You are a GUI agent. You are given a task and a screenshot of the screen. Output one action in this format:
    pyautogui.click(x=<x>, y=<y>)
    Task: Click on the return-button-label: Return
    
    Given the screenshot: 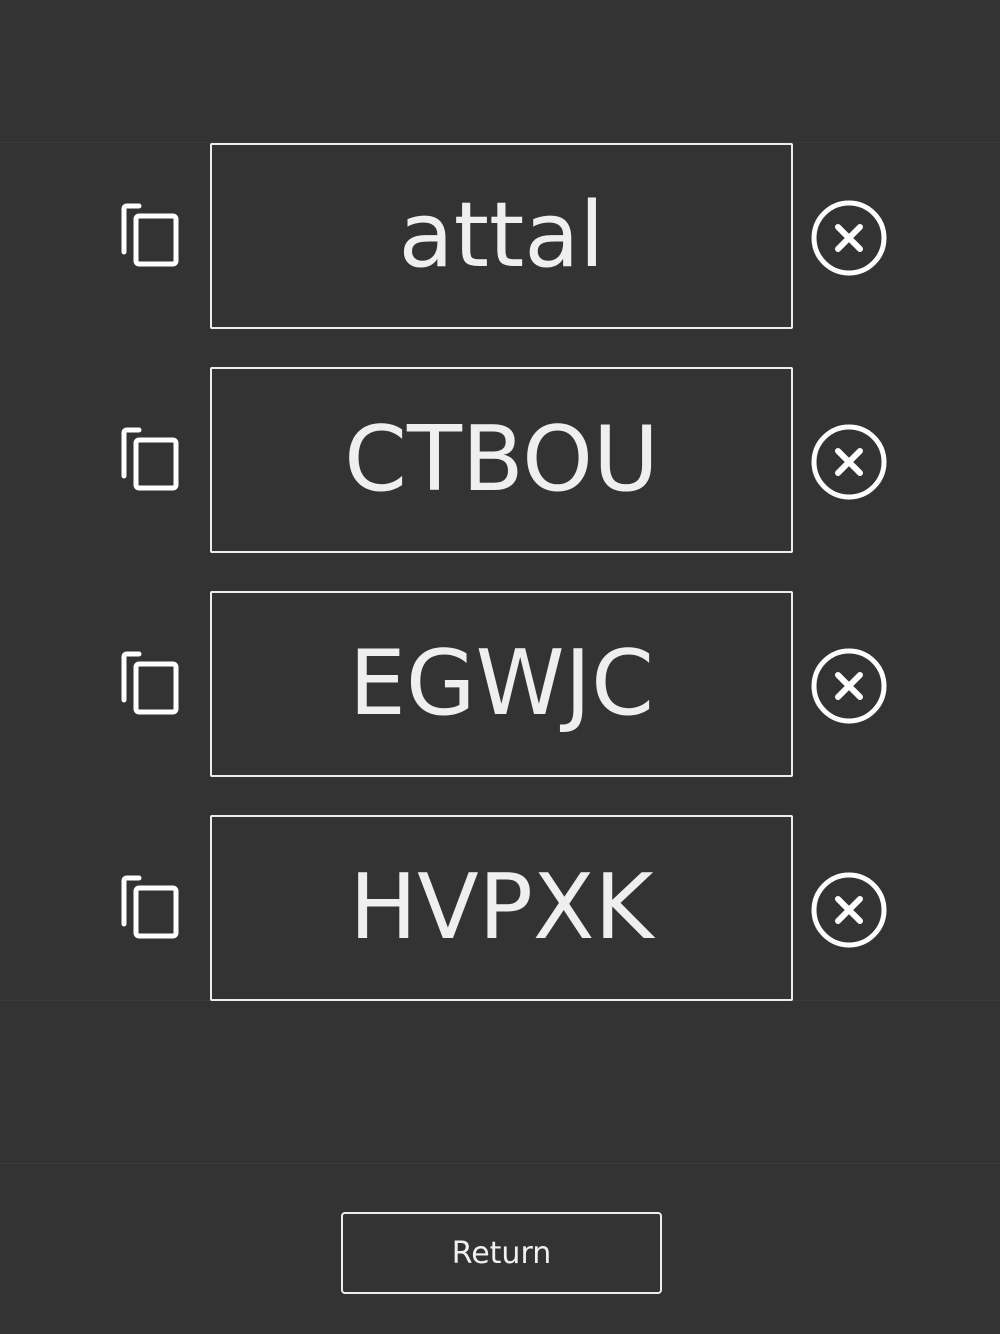 What is the action you would take?
    pyautogui.click(x=501, y=1253)
    